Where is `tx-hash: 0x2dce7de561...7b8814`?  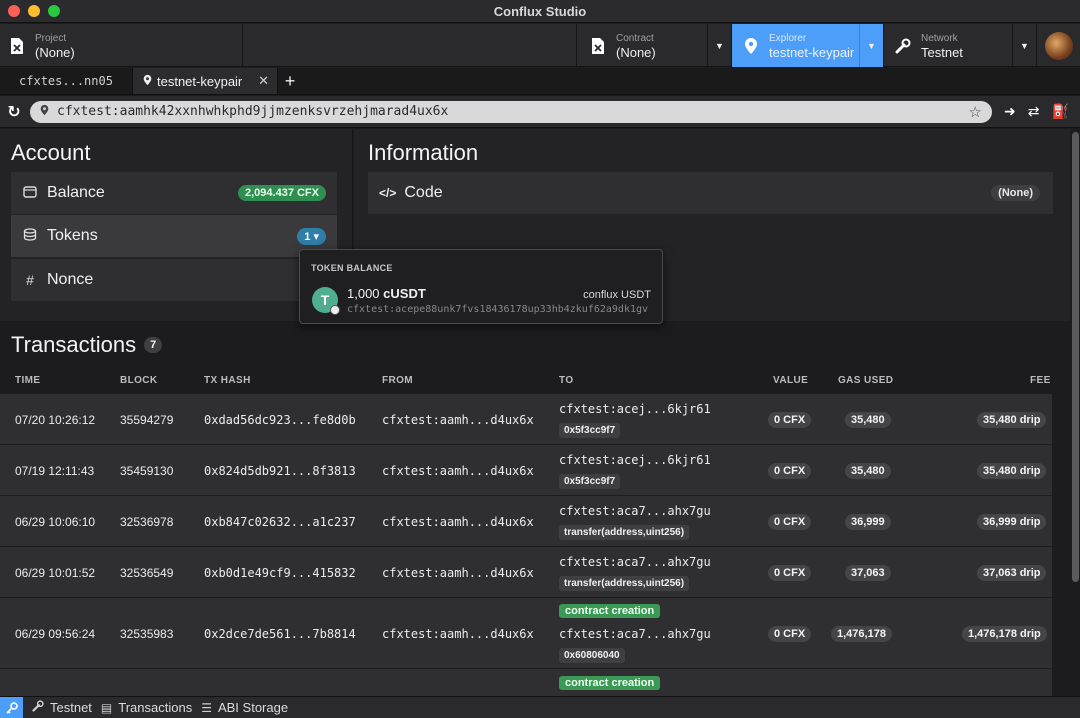 tx-hash: 0x2dce7de561...7b8814 is located at coordinates (280, 634).